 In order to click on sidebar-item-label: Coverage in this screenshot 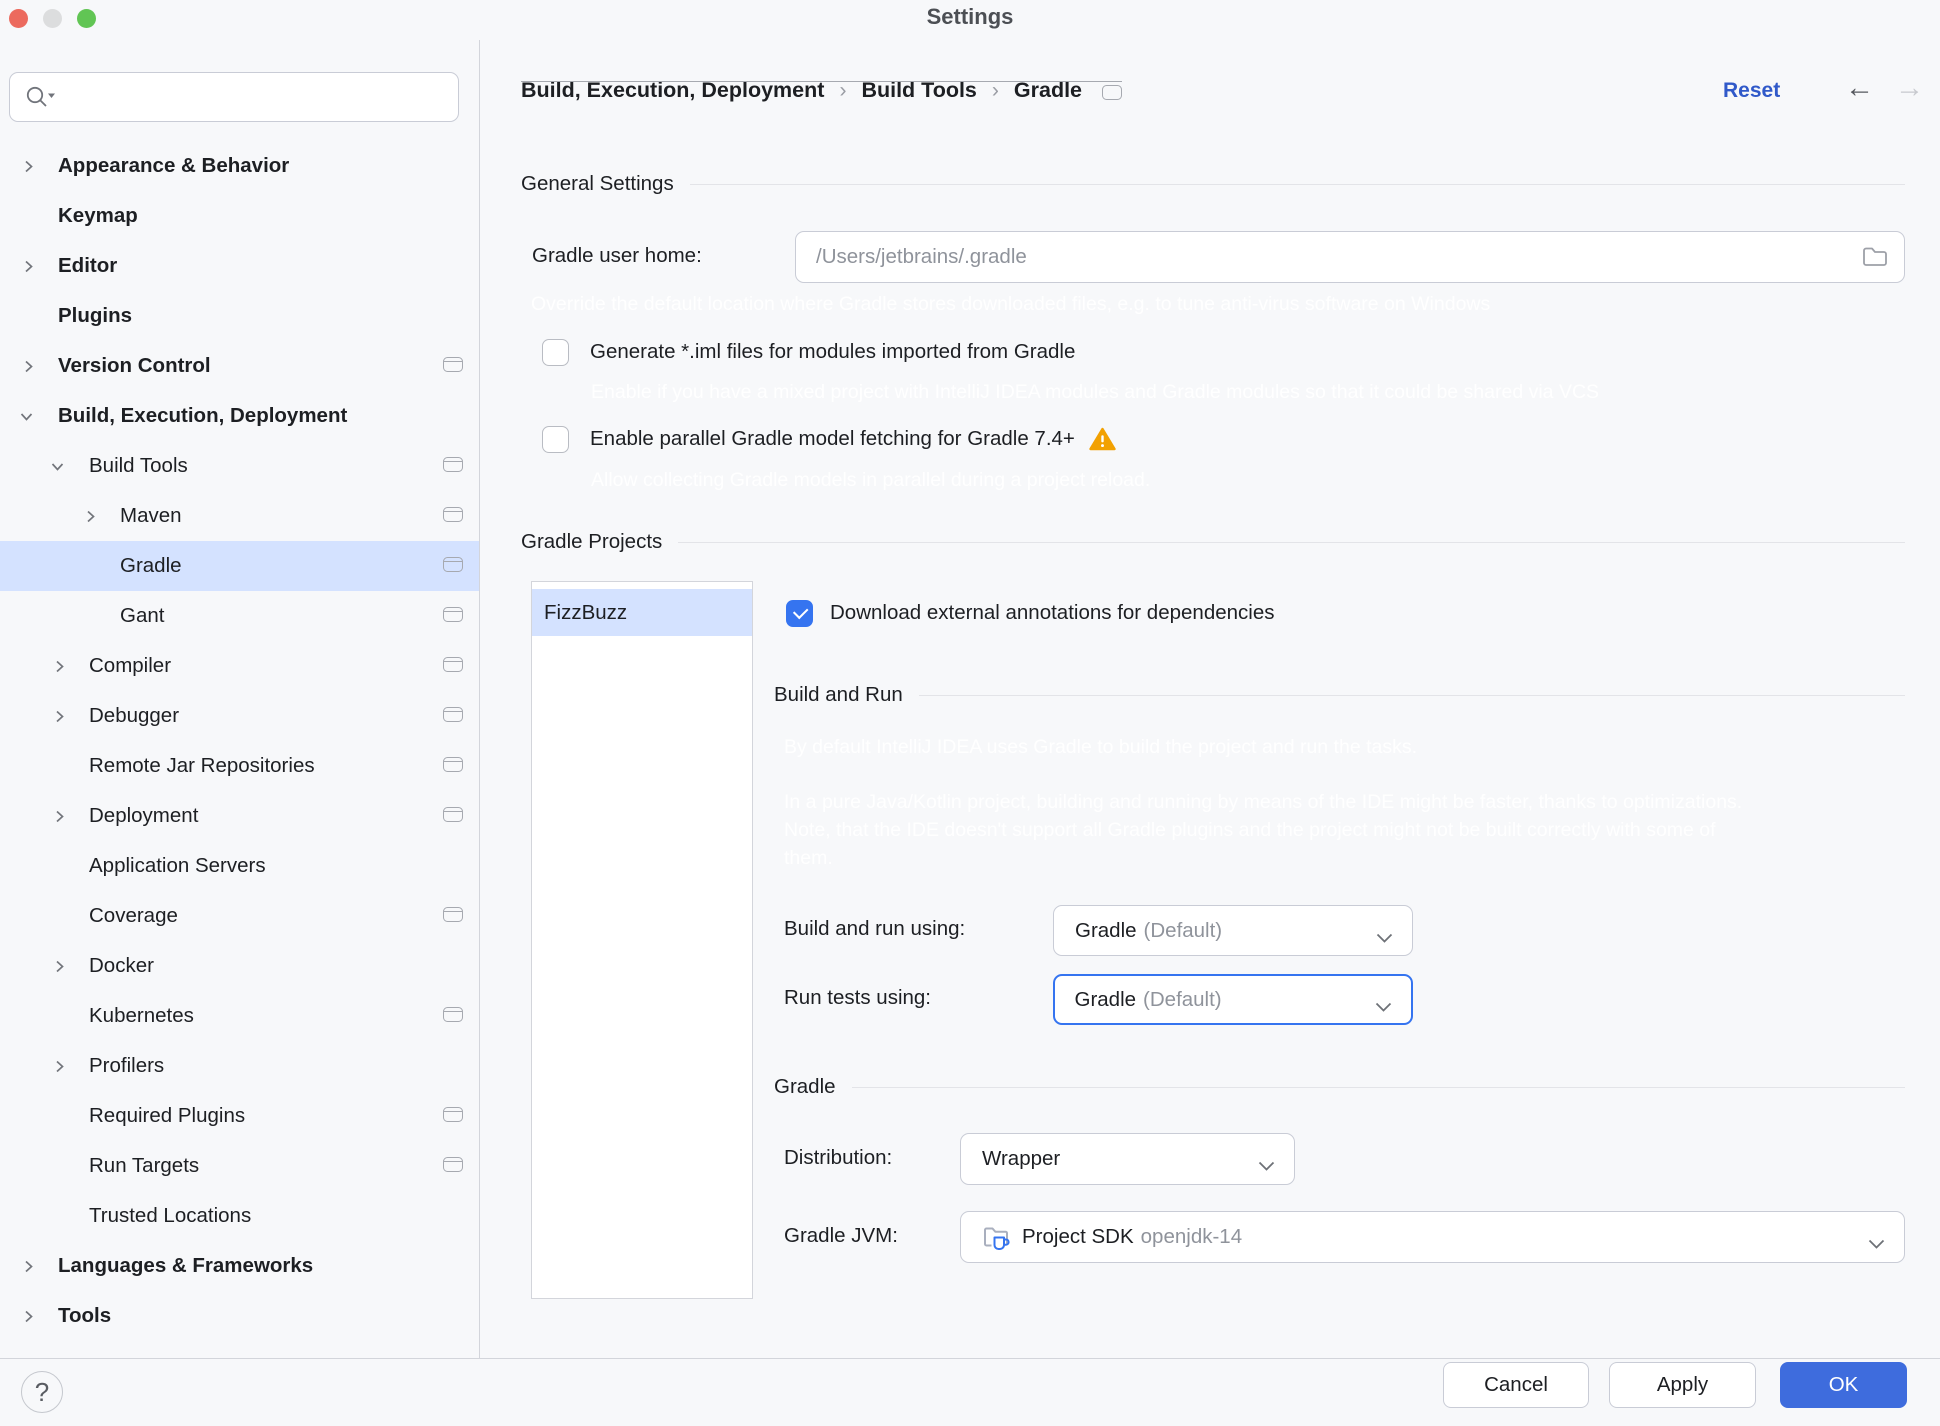, I will do `click(133, 915)`.